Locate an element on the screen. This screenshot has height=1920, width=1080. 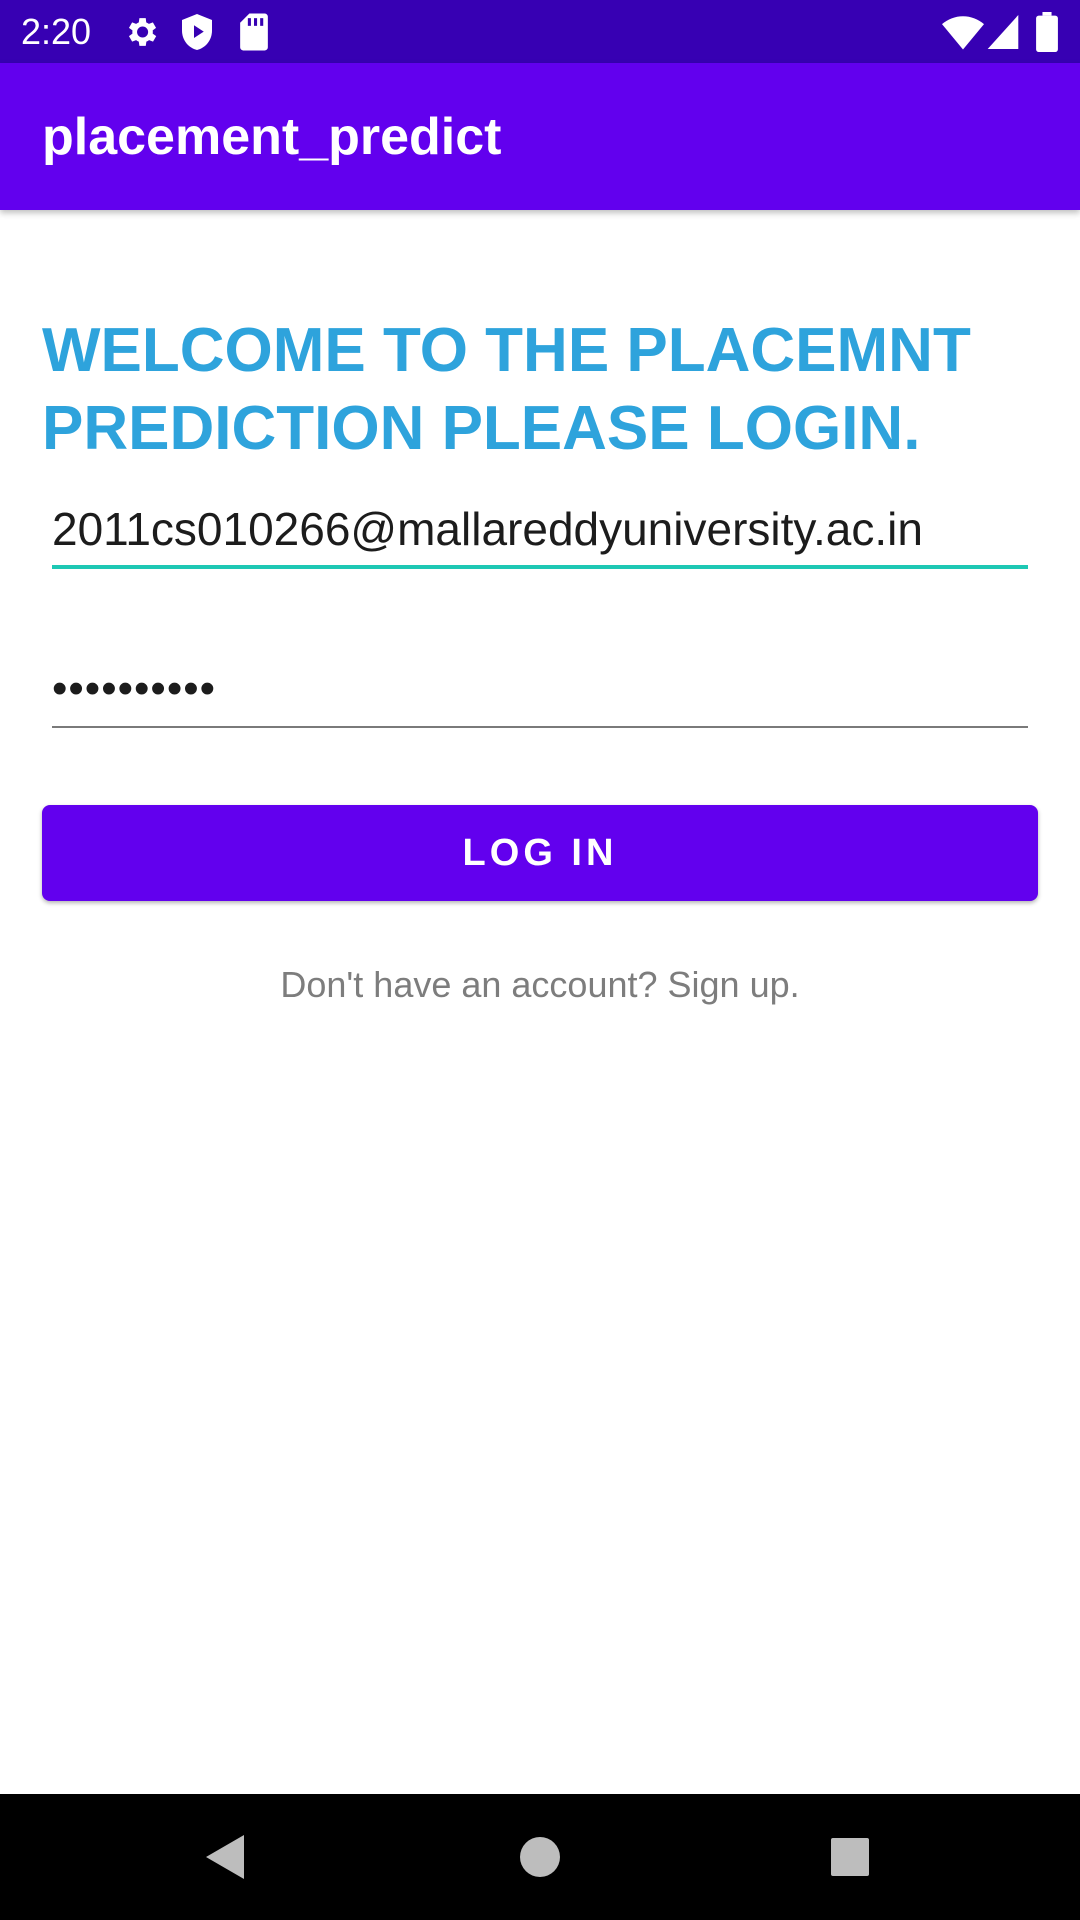
password-field-value: •••••••••• is located at coordinates (540, 689).